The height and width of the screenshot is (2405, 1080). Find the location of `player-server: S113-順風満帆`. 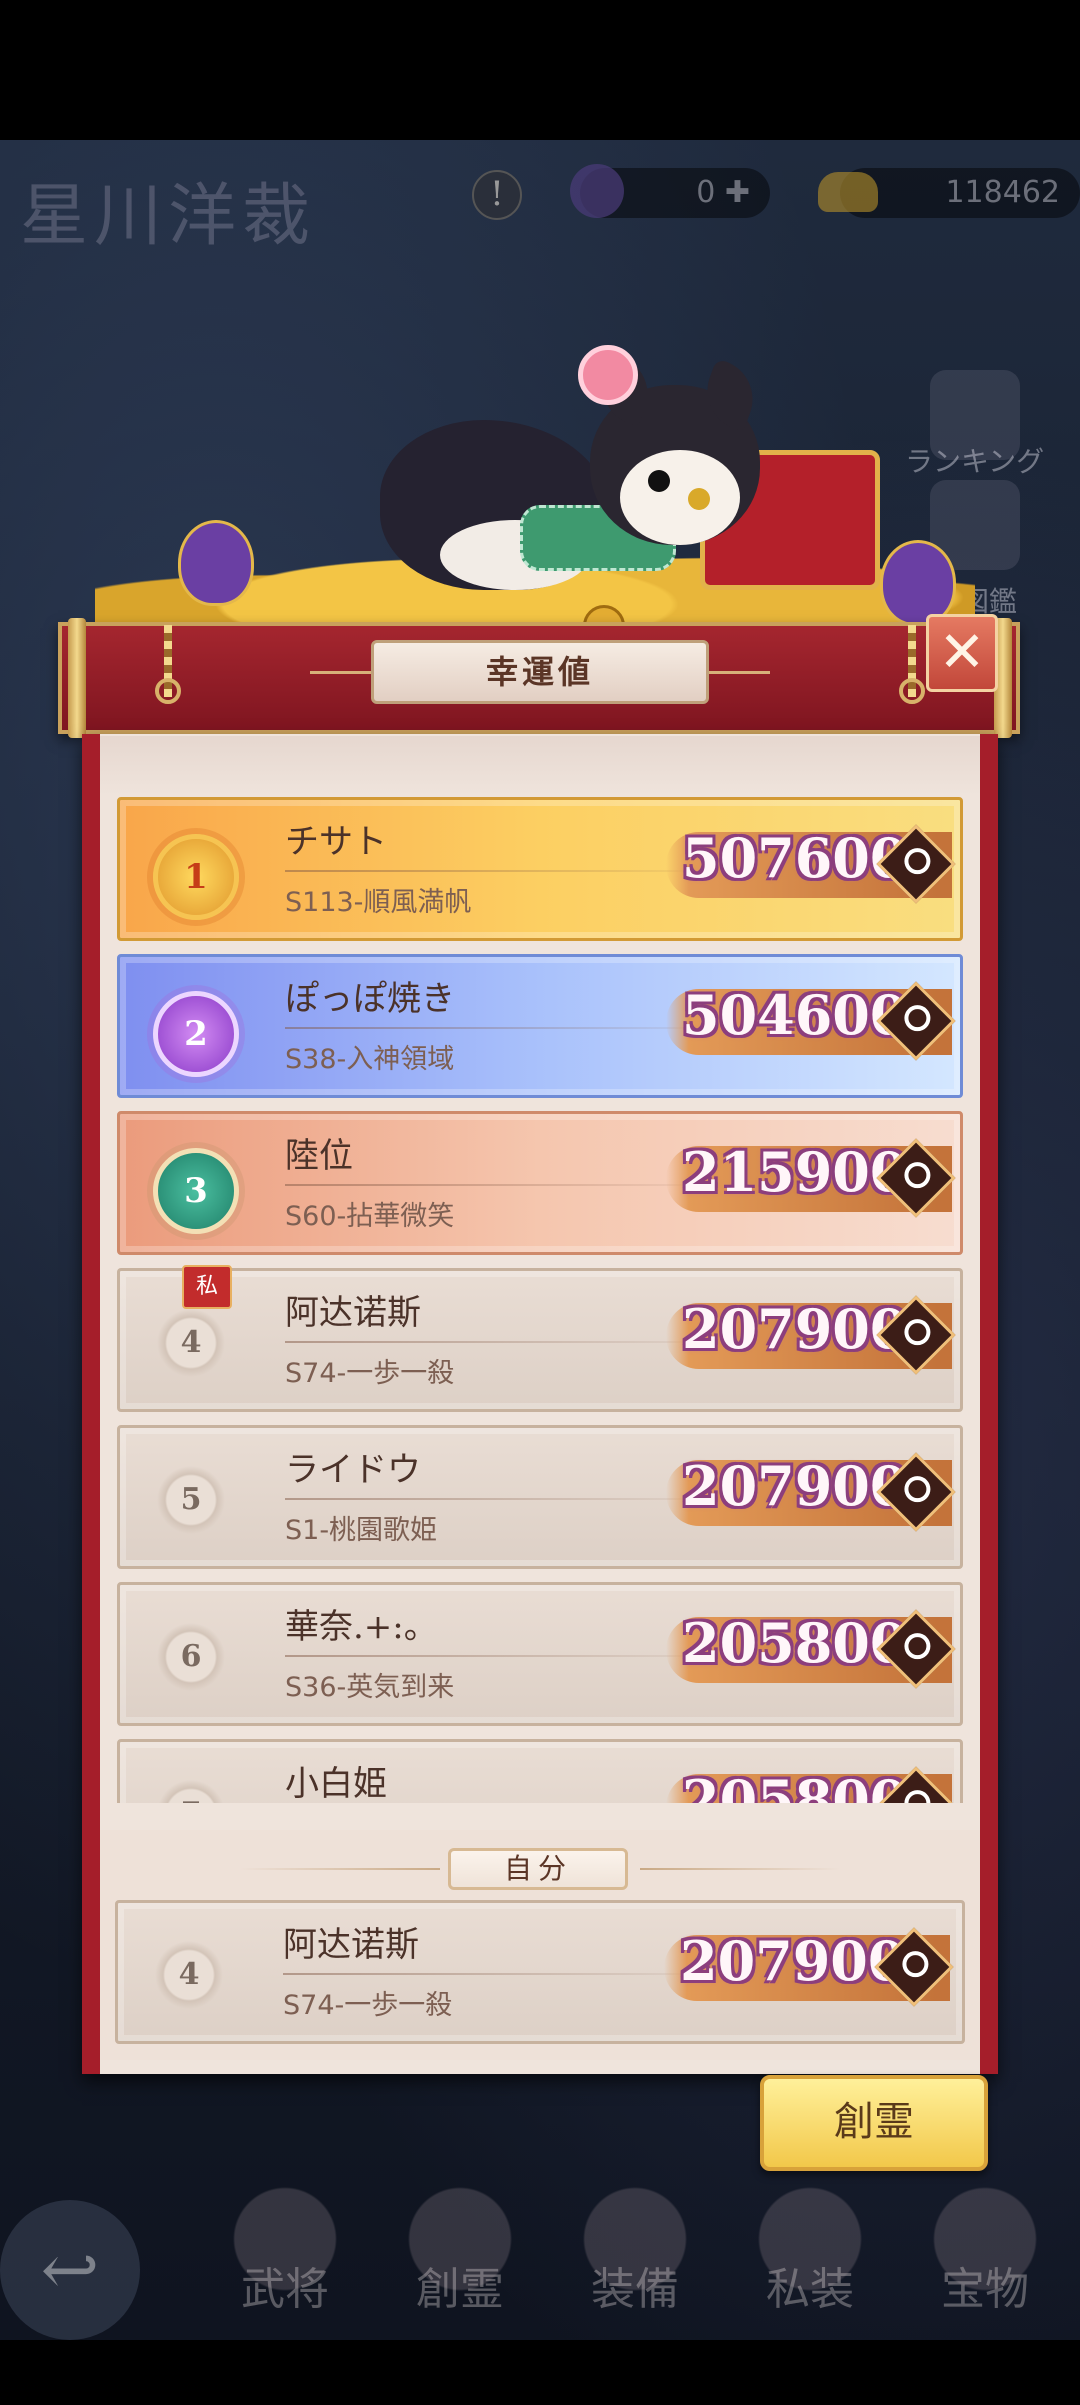

player-server: S113-順風満帆 is located at coordinates (378, 902).